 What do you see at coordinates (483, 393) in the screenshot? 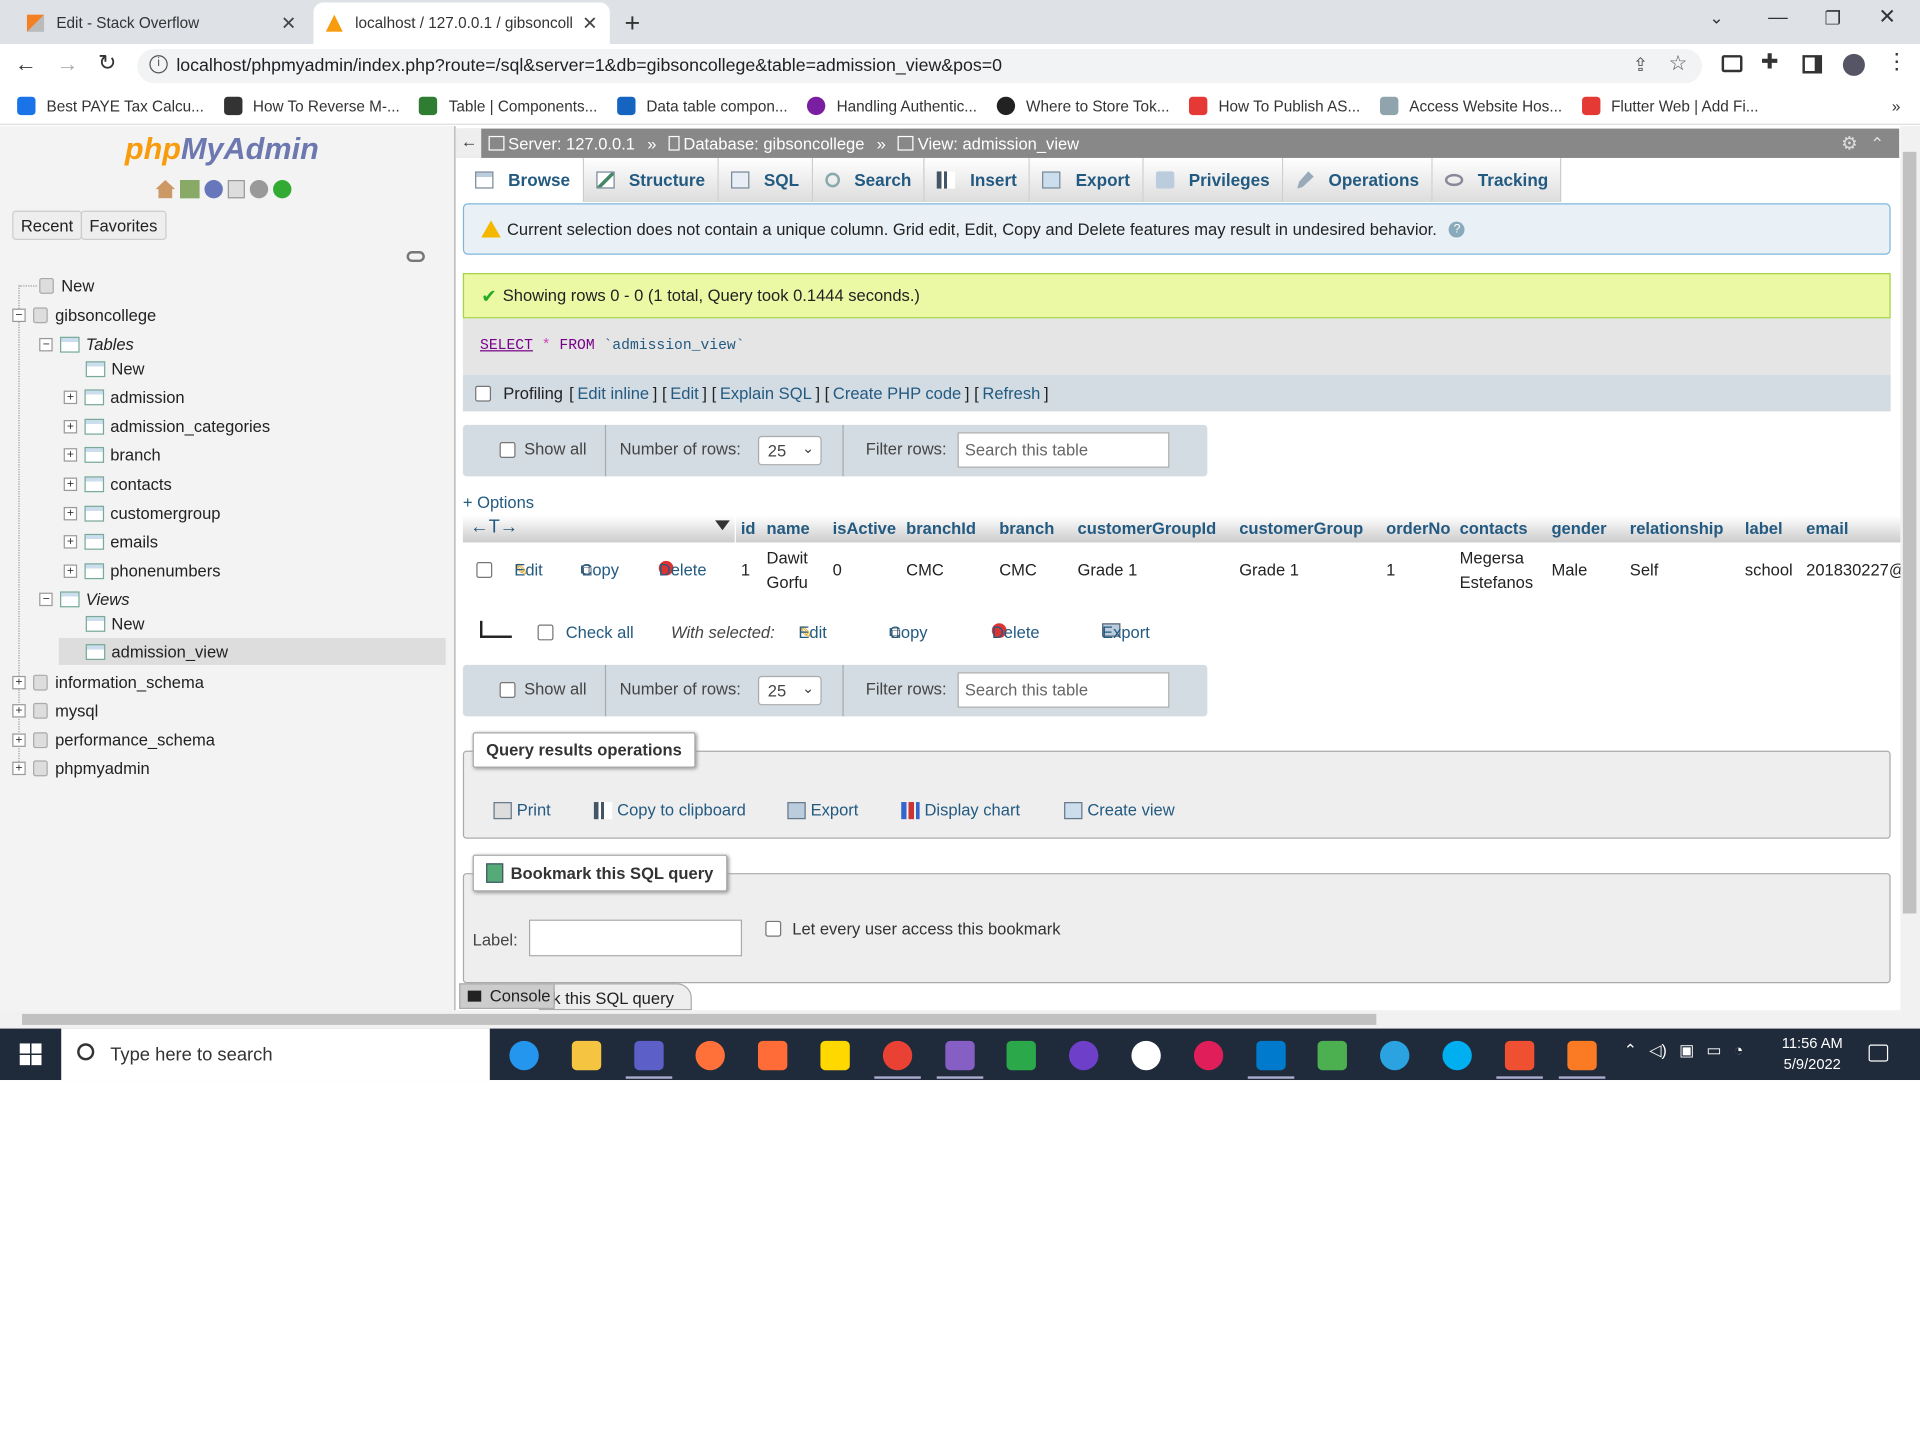
I see `profiling-checkbox` at bounding box center [483, 393].